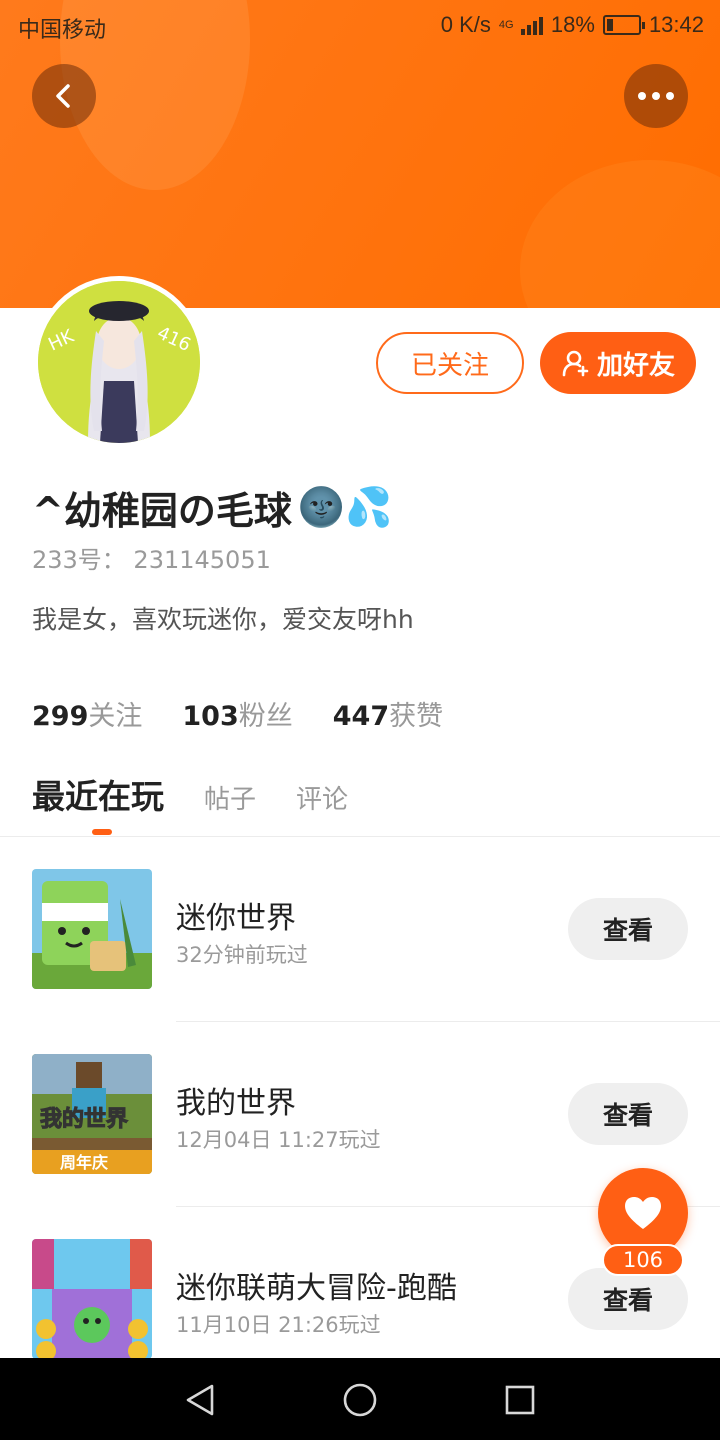  What do you see at coordinates (345, 507) in the screenshot?
I see `username-emoji: 🌚💦` at bounding box center [345, 507].